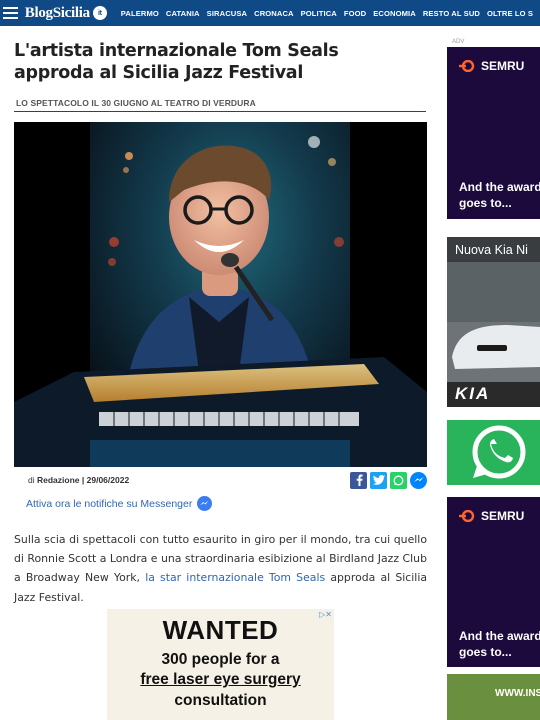 Image resolution: width=540 pixels, height=720 pixels. I want to click on nav-item-cronaca: CRONACA, so click(274, 13).